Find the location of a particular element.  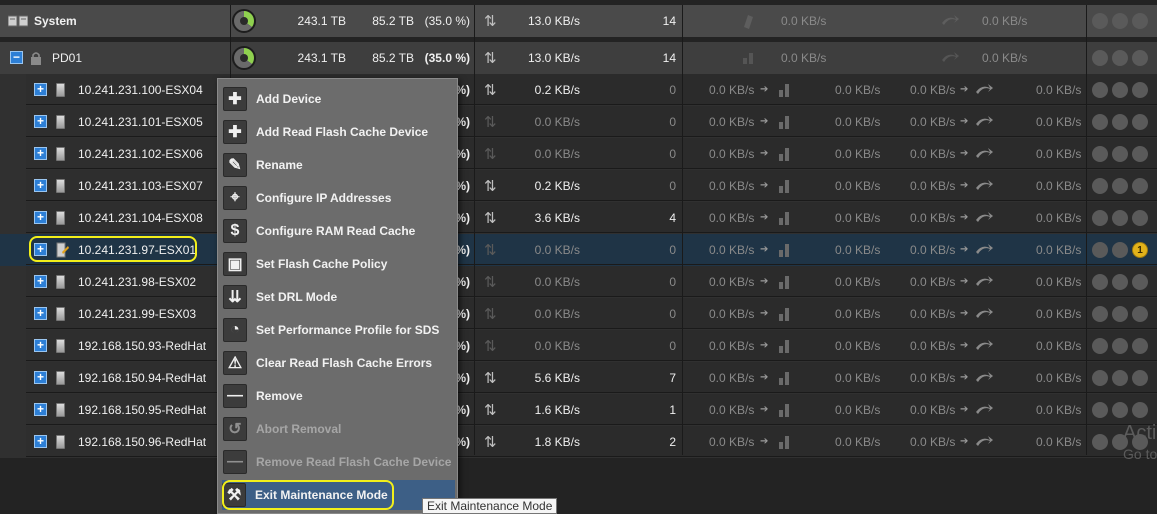

node-name: 10.241.231.99-ESX03 is located at coordinates (137, 313).